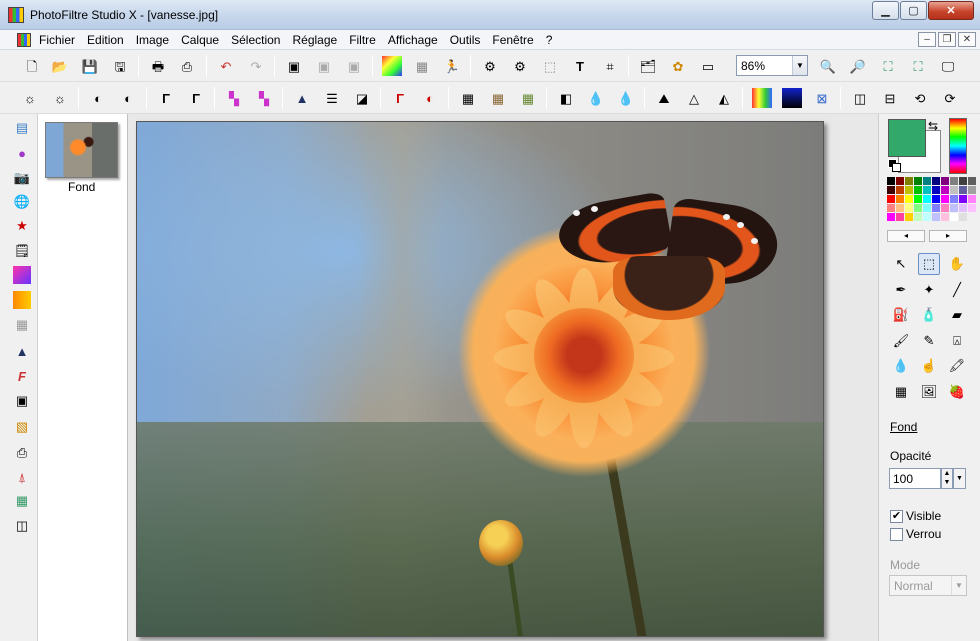 This screenshot has width=980, height=641. What do you see at coordinates (22, 453) in the screenshot?
I see `scanner-icon: ⎙` at bounding box center [22, 453].